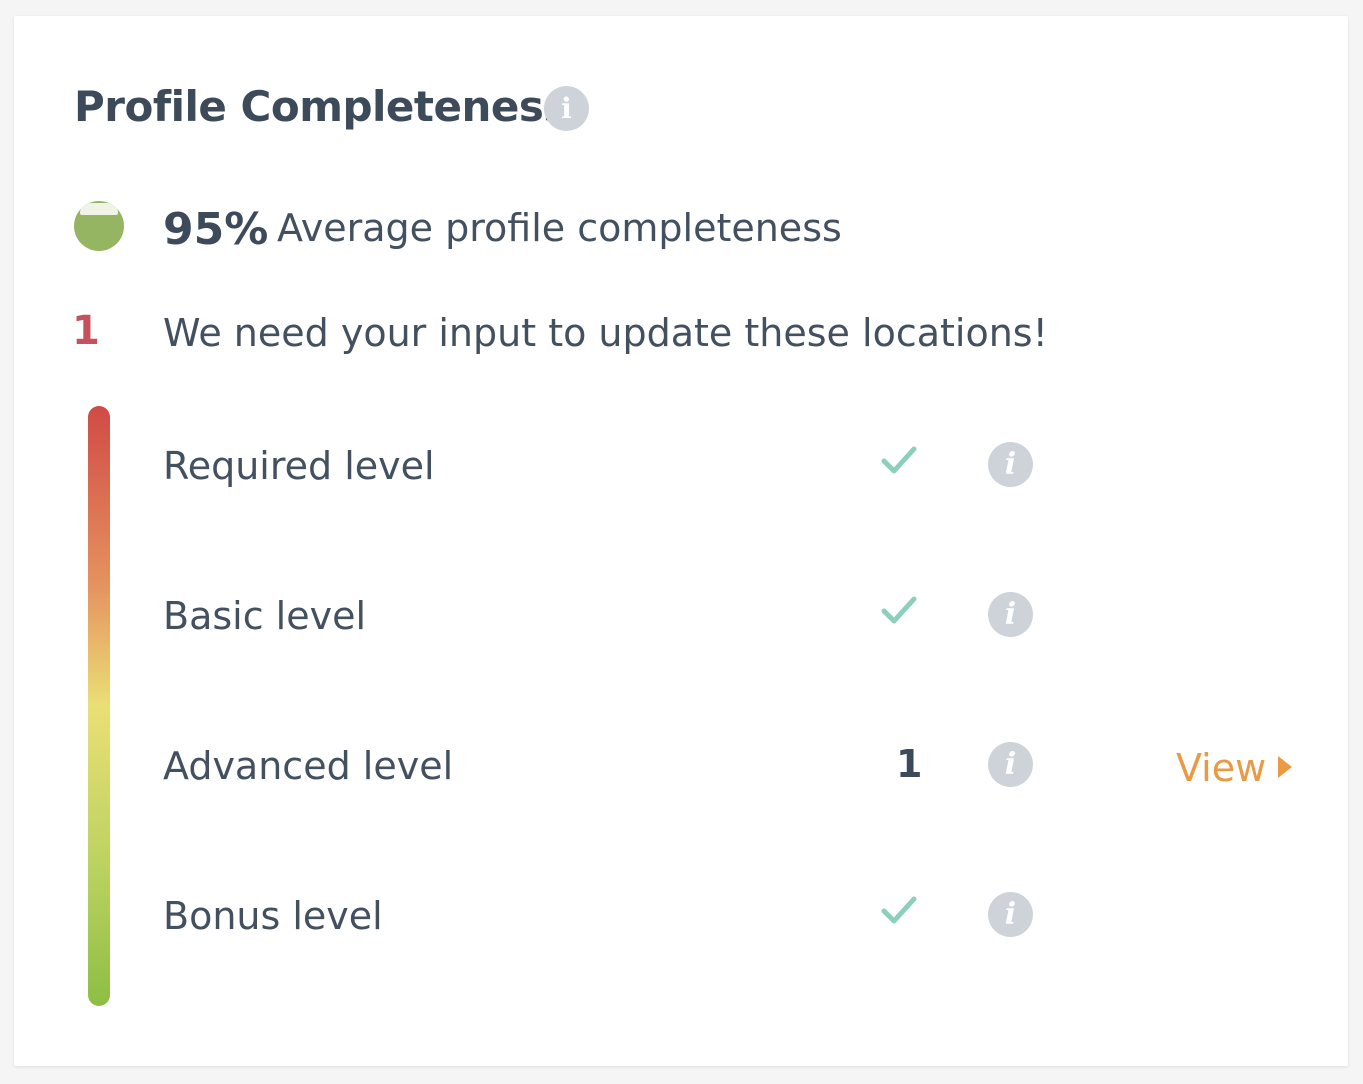 The width and height of the screenshot is (1363, 1084). Describe the element at coordinates (273, 916) in the screenshot. I see `level-label: Bonus level` at that location.